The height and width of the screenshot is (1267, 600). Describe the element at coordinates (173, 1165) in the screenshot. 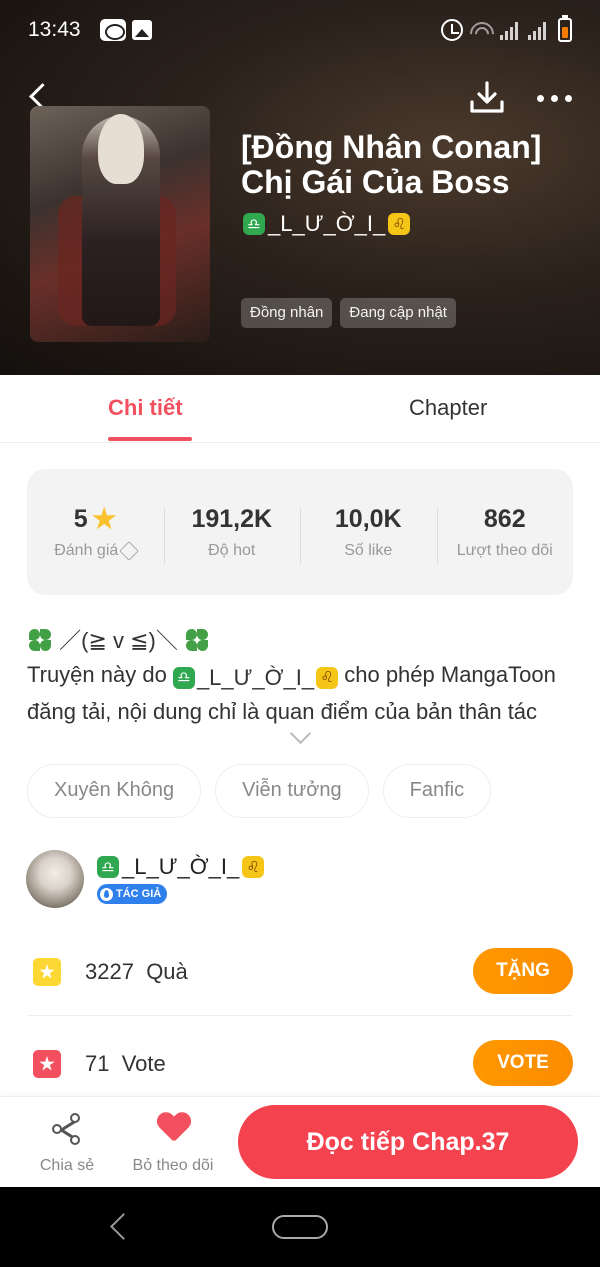

I see `unfollow-label: Bỏ theo dõi` at that location.